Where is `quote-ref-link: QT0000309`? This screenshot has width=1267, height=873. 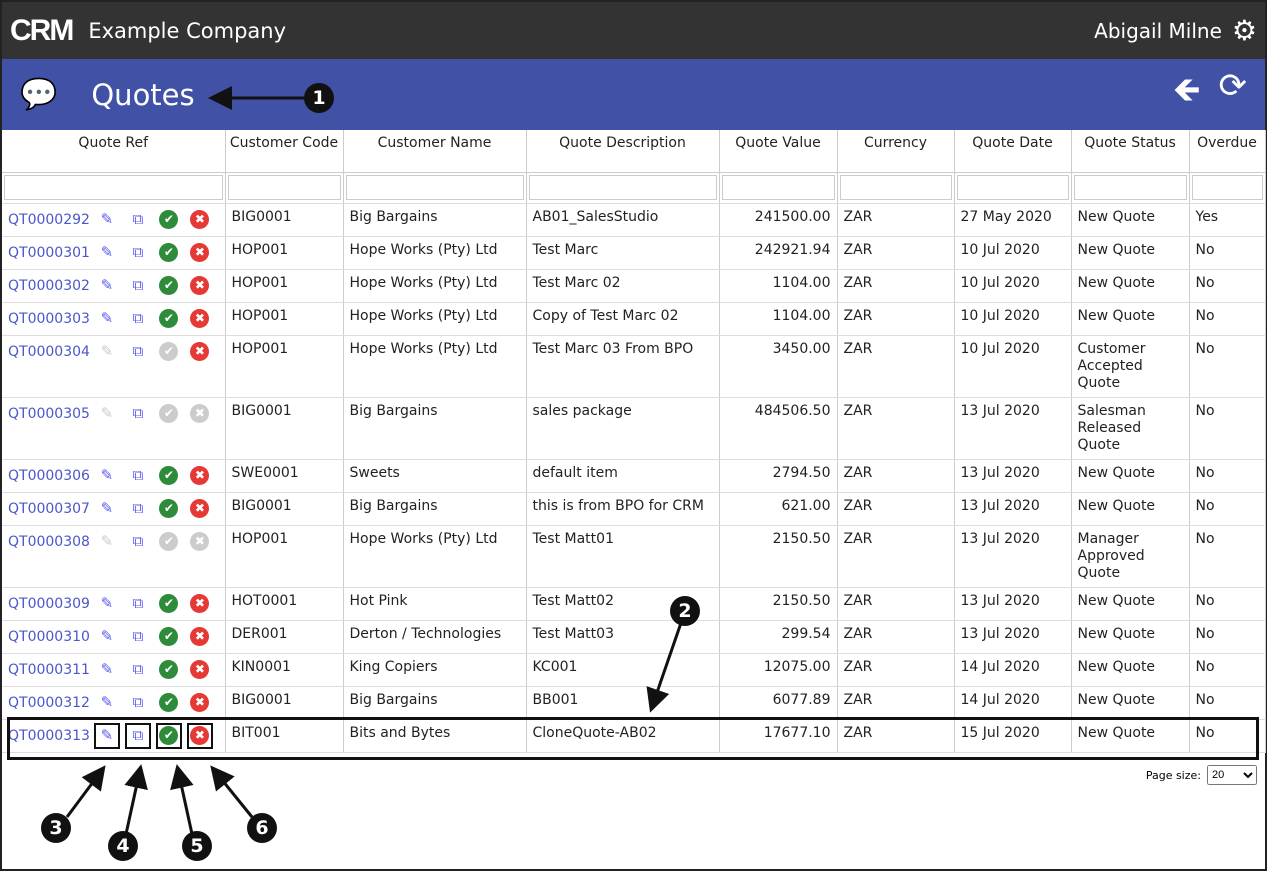 quote-ref-link: QT0000309 is located at coordinates (49, 604).